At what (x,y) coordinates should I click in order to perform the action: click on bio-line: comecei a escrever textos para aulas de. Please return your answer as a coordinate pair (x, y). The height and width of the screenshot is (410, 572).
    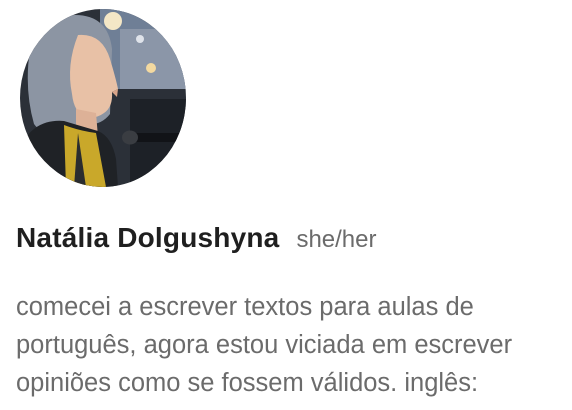
    Looking at the image, I should click on (245, 307).